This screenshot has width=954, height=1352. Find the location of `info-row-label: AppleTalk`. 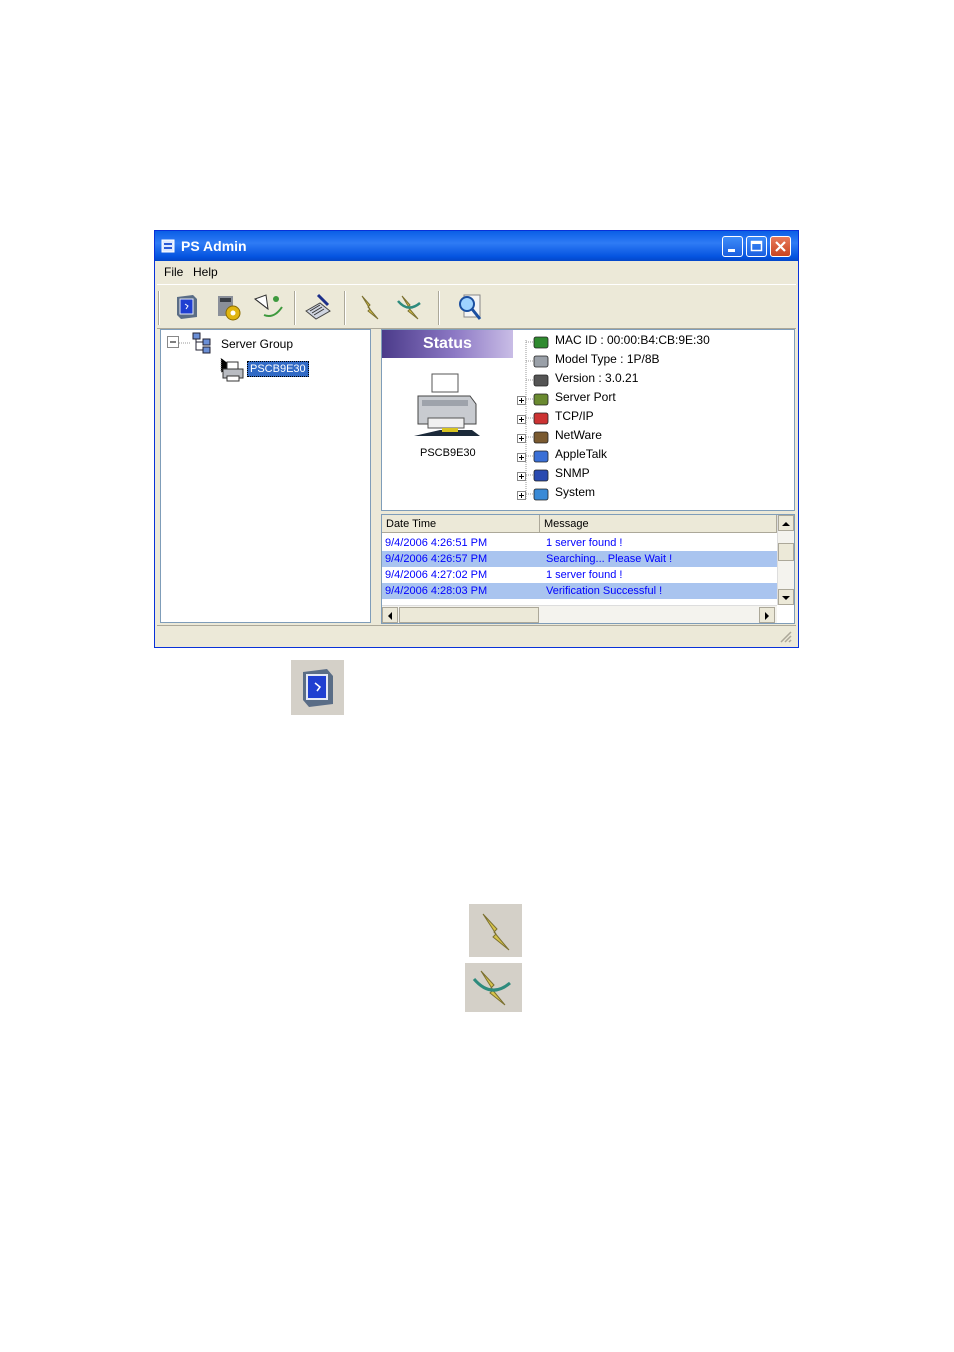

info-row-label: AppleTalk is located at coordinates (581, 454).